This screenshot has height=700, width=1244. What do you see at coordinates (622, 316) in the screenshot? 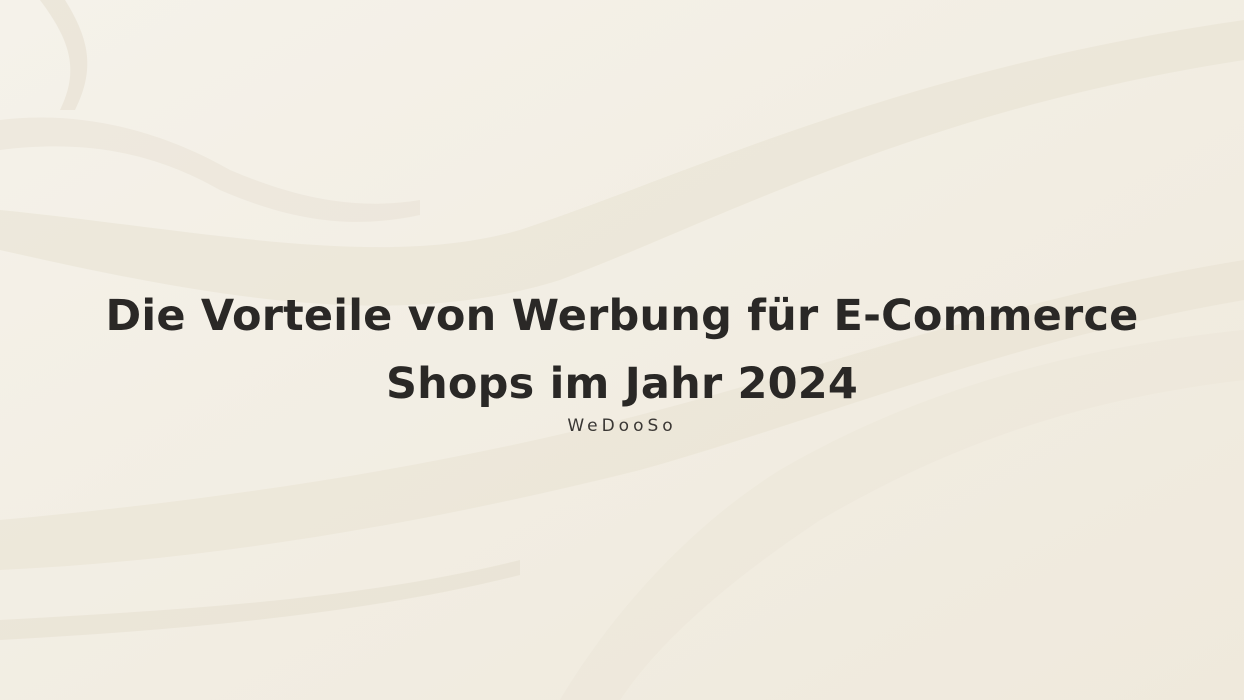
I see `headline-line-1: Die Vorteile von Werbung für E-Commerce` at bounding box center [622, 316].